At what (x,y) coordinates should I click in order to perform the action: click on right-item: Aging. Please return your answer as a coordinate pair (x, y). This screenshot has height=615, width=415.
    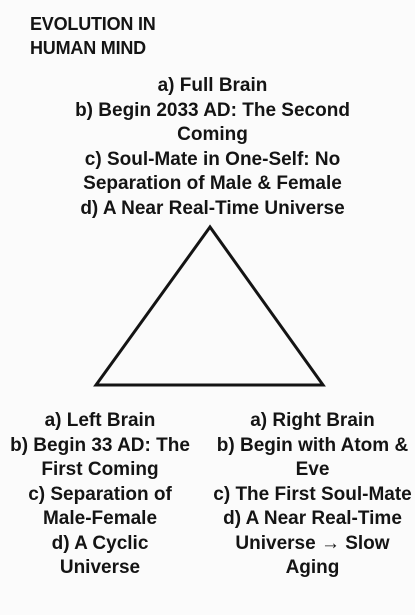
    Looking at the image, I should click on (312, 567).